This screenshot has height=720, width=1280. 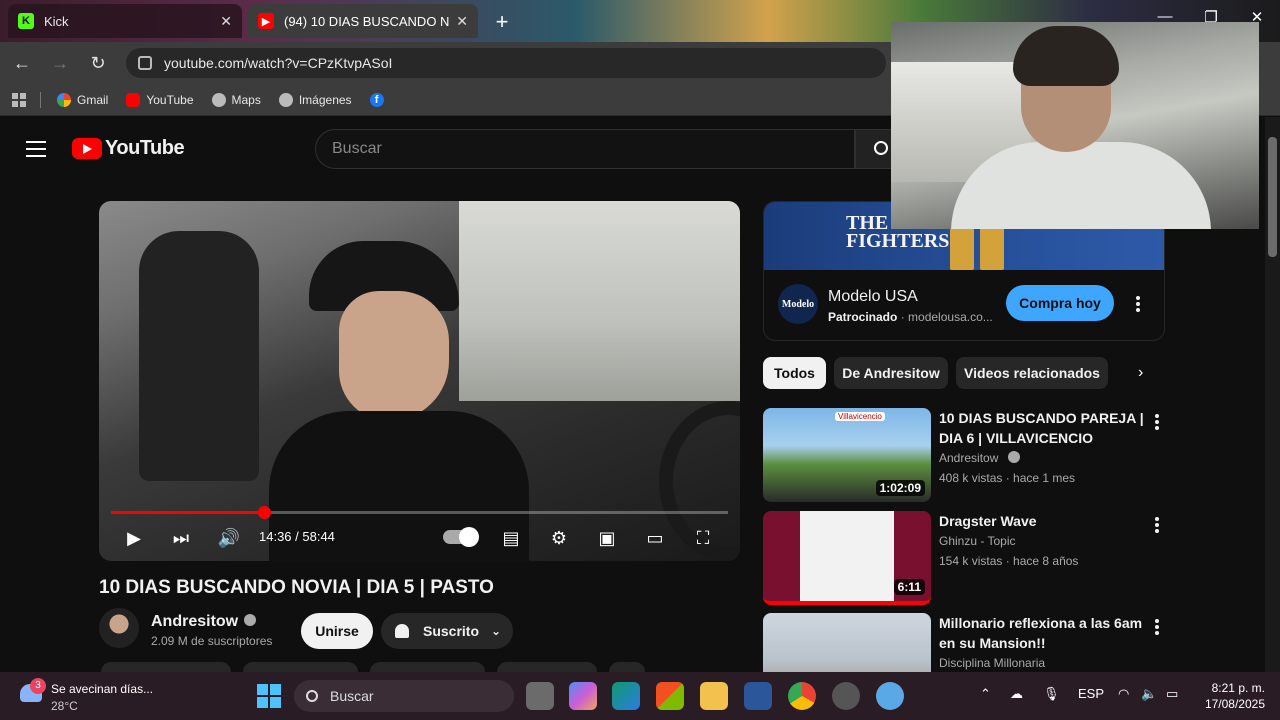 What do you see at coordinates (511, 538) in the screenshot?
I see `subtitles-icon: ▤` at bounding box center [511, 538].